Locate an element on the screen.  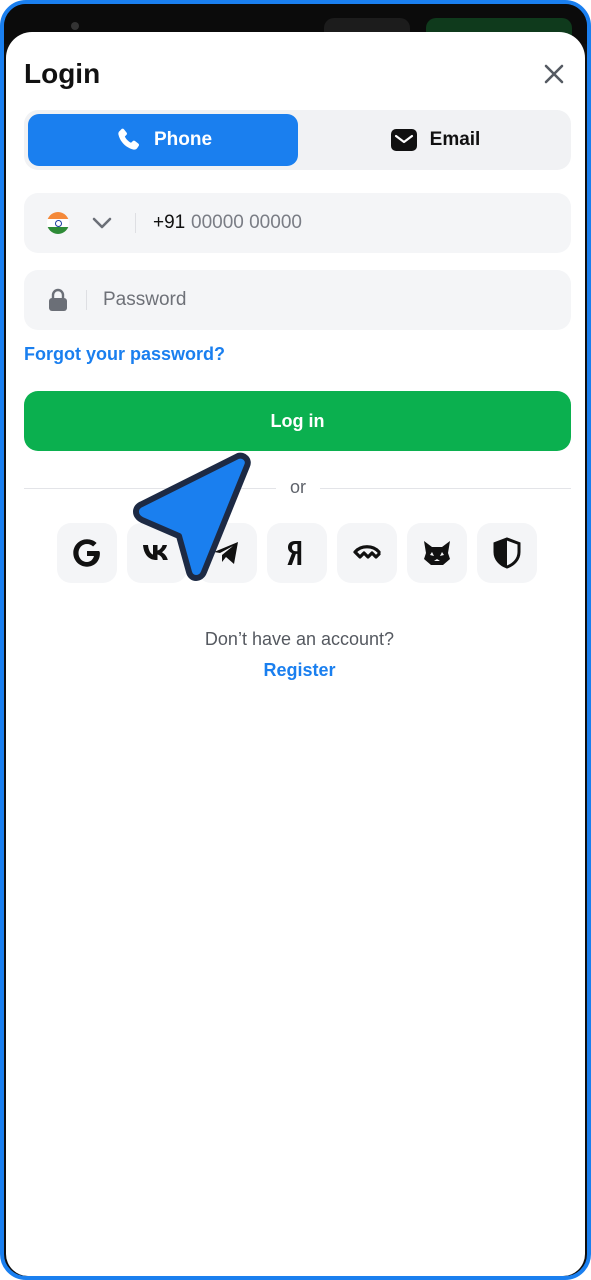
tab-phone: Phone is located at coordinates (163, 140).